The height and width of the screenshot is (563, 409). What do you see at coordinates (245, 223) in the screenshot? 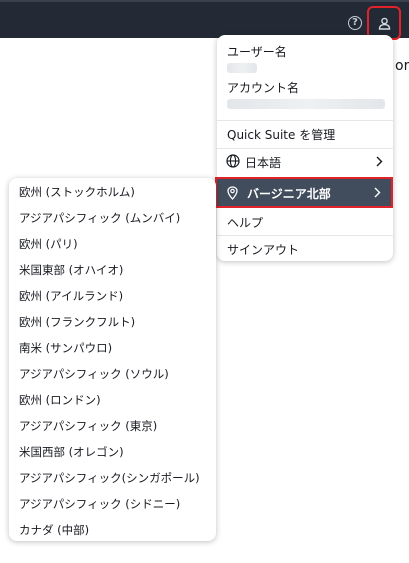
I see `help-label: ヘルプ` at bounding box center [245, 223].